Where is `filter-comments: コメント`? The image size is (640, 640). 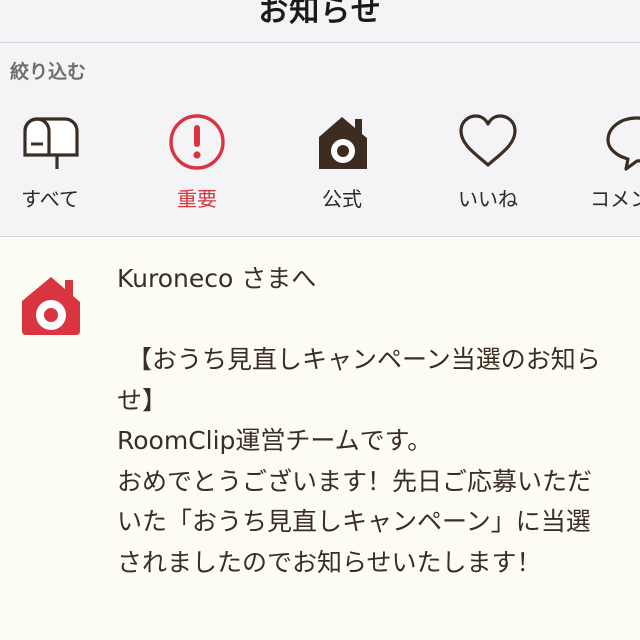
filter-comments: コメント is located at coordinates (606, 168).